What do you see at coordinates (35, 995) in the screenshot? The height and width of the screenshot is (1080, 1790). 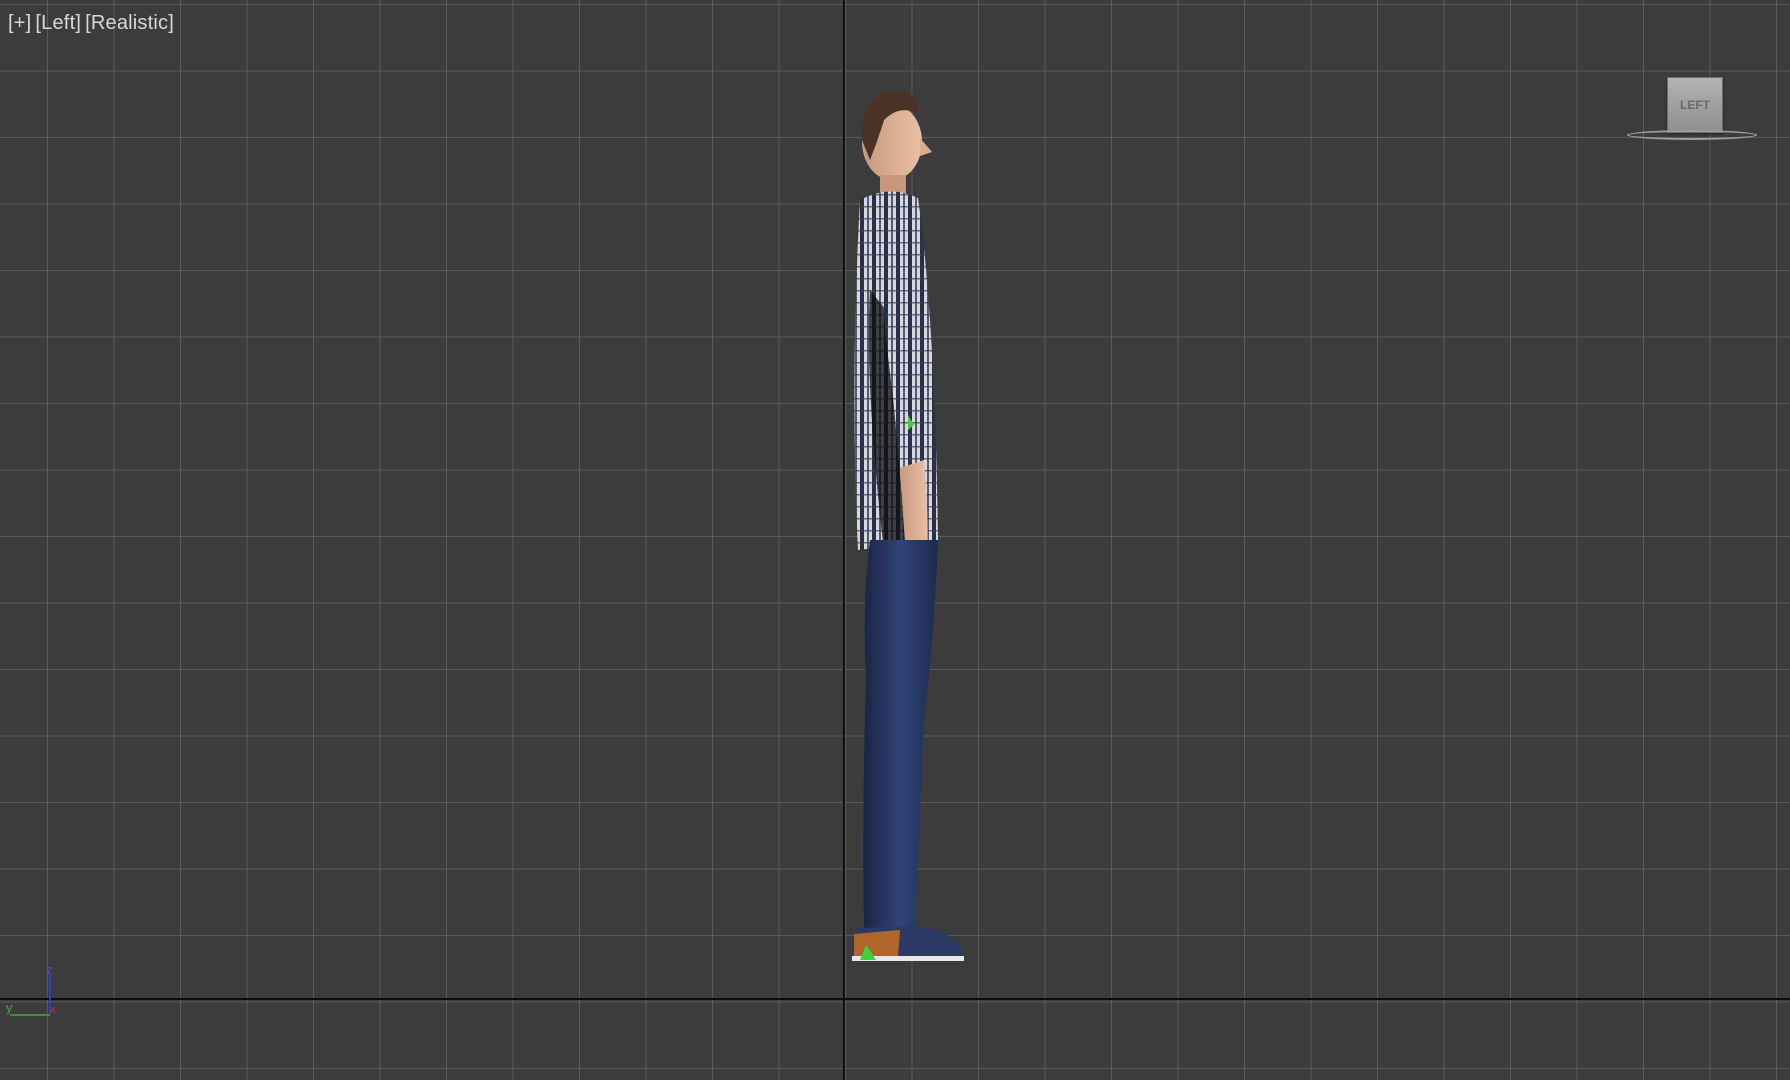 I see `axis-tripod-icon: z y x` at bounding box center [35, 995].